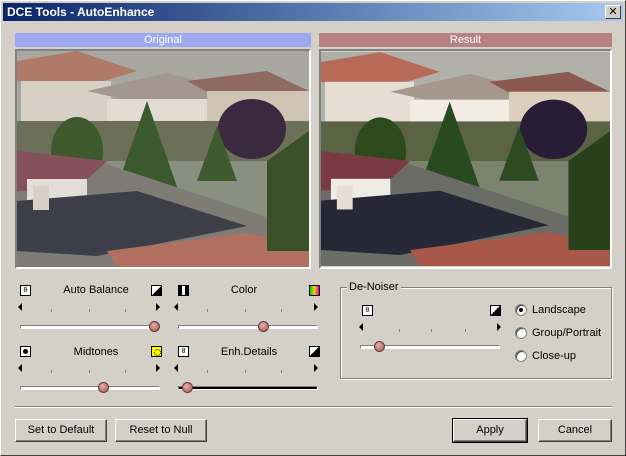 Image resolution: width=626 pixels, height=456 pixels. I want to click on apply-button: Apply, so click(490, 430).